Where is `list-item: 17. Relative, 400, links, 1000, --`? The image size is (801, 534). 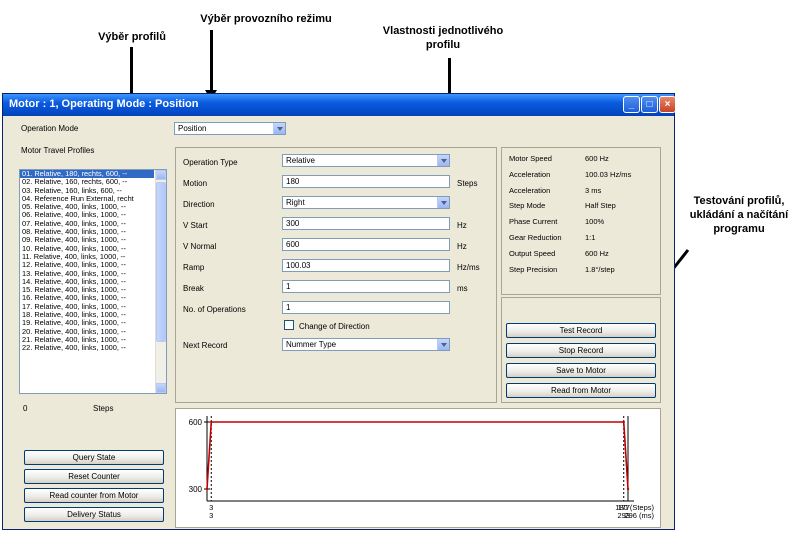
list-item: 17. Relative, 400, links, 1000, -- is located at coordinates (87, 307).